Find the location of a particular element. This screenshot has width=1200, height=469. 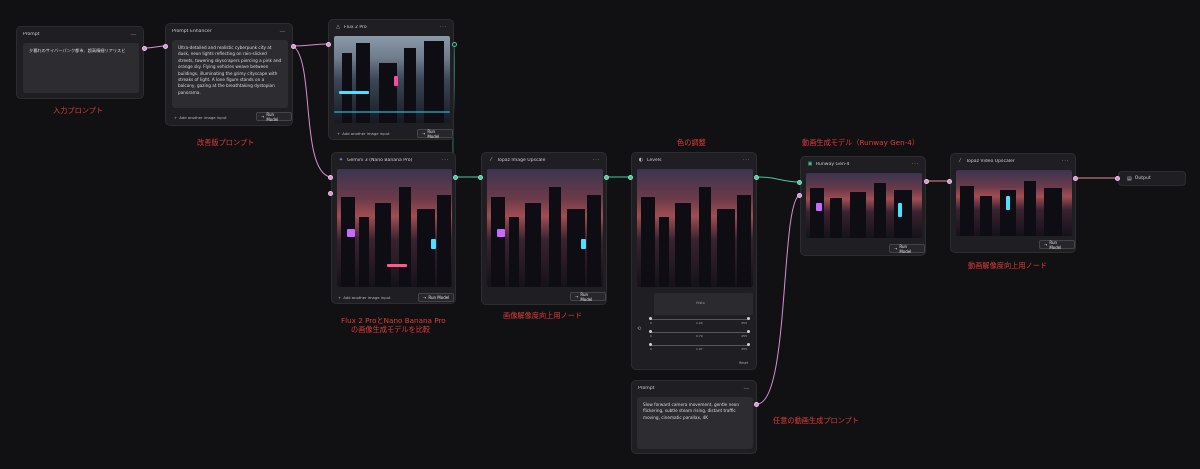

histogram-panel: Histo is located at coordinates (703, 304).